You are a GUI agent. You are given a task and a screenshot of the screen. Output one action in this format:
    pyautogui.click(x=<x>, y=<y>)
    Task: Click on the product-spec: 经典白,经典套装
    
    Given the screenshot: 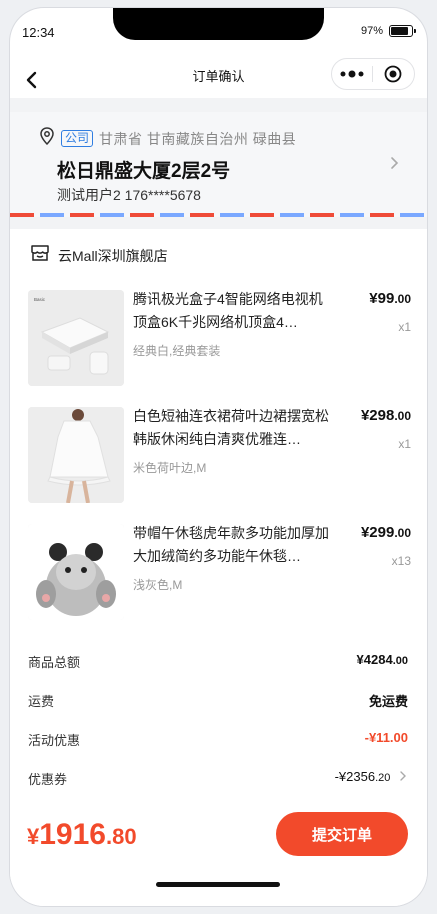 What is the action you would take?
    pyautogui.click(x=177, y=351)
    